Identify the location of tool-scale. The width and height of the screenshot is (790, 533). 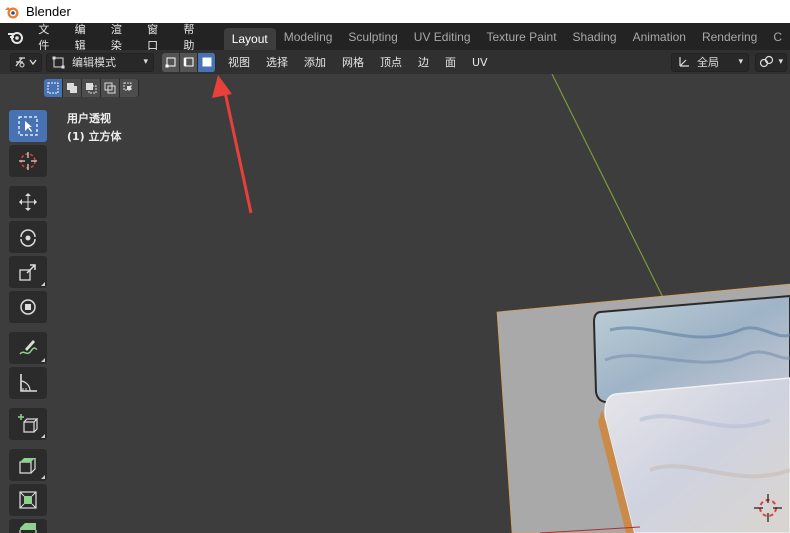
(28, 272).